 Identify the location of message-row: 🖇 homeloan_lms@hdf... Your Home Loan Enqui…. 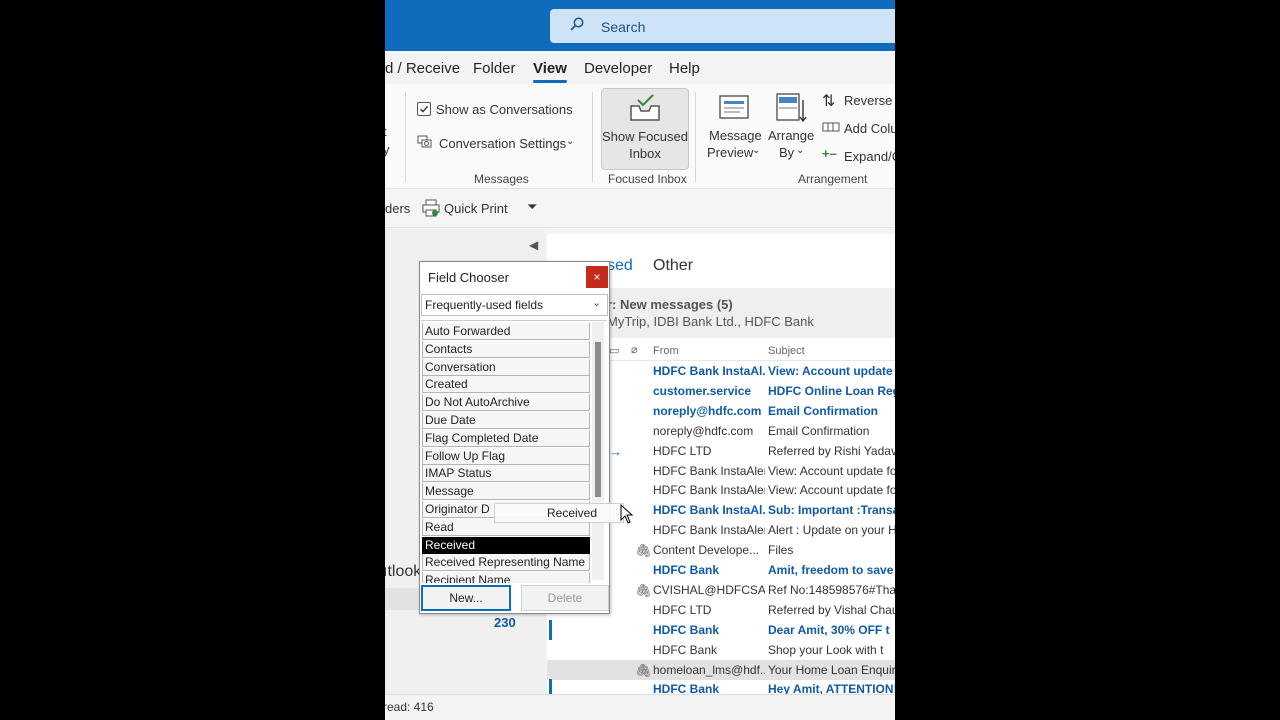
(721, 669).